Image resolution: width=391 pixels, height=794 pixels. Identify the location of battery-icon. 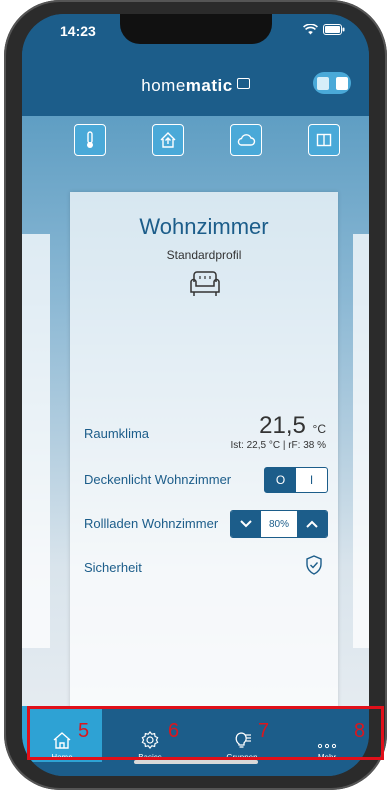
(334, 29).